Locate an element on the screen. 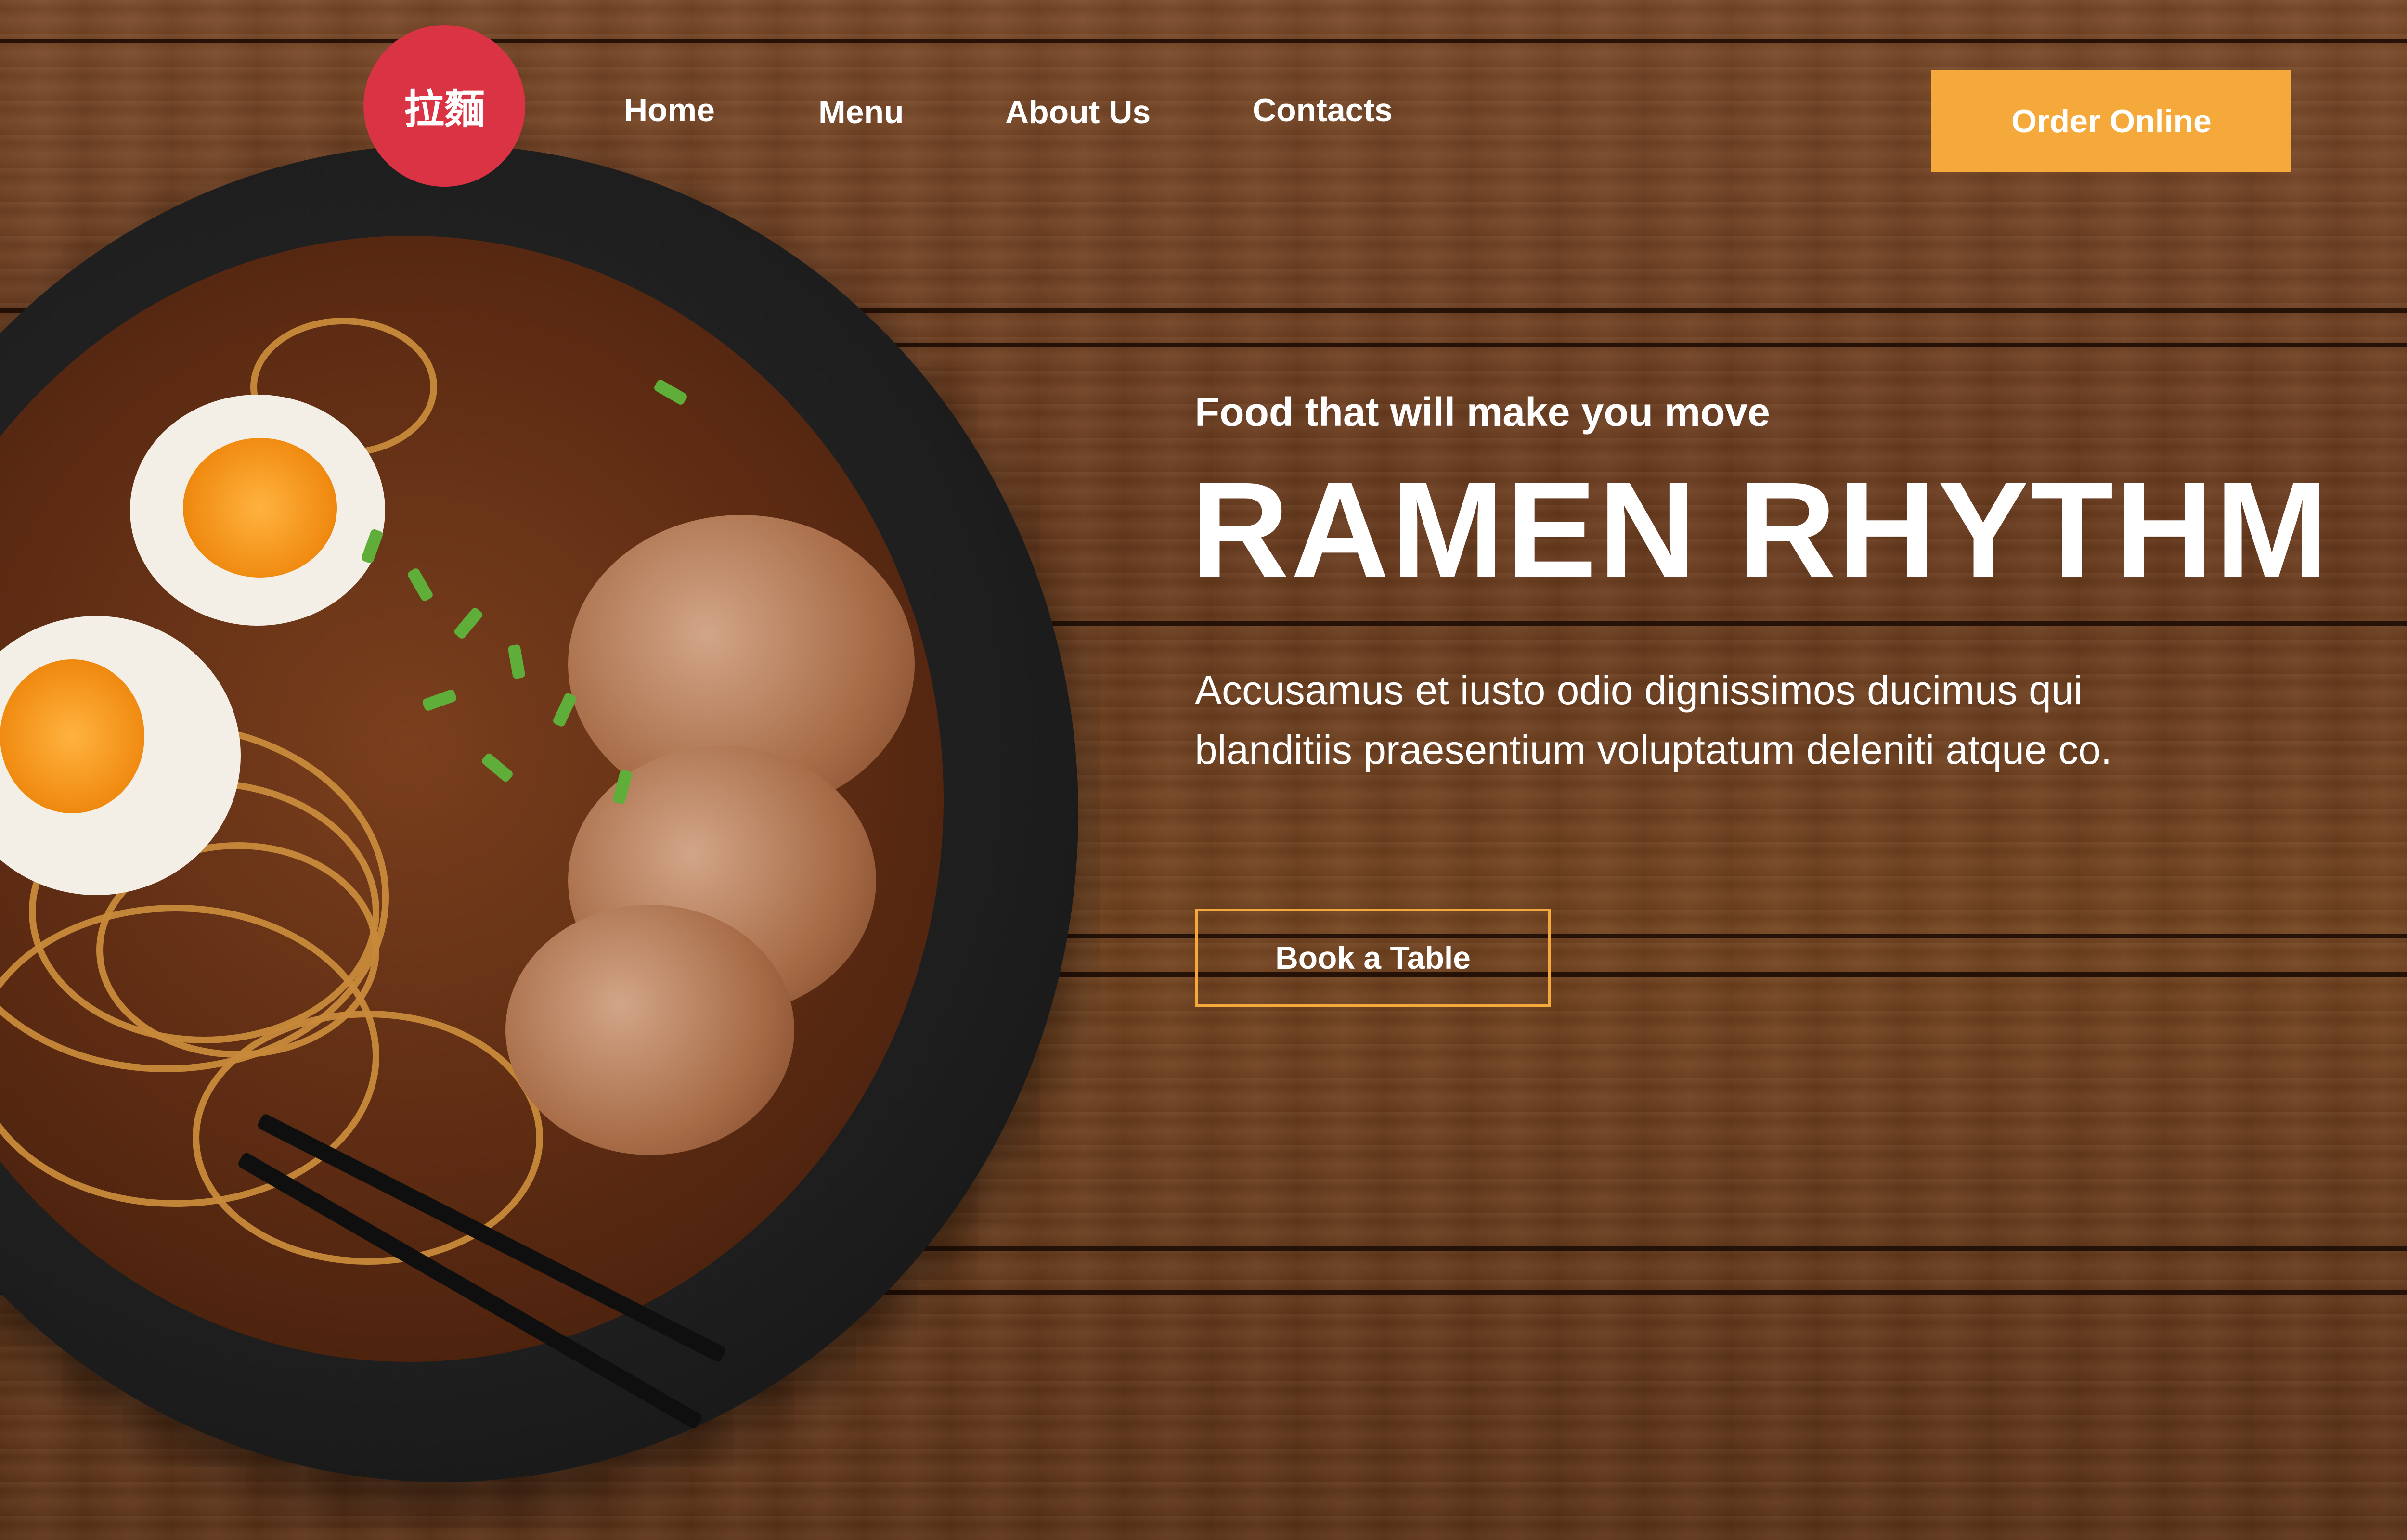 This screenshot has width=2407, height=1540. nav-item-about-us: About Us is located at coordinates (1078, 112).